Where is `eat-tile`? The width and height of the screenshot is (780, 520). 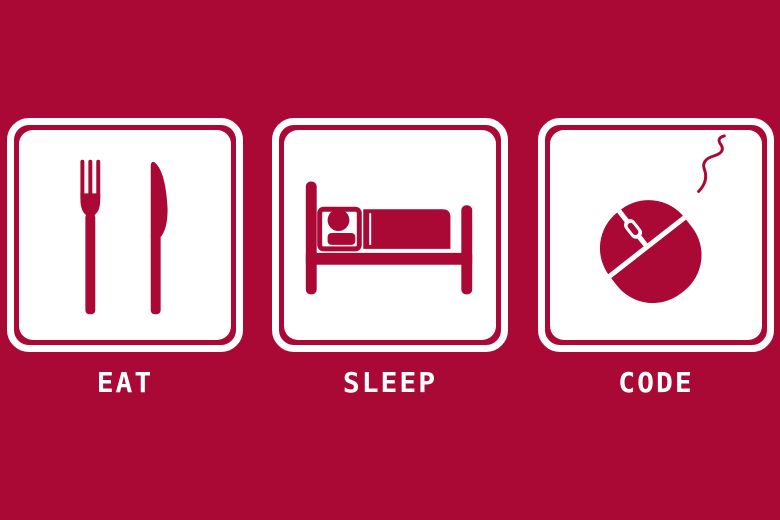 eat-tile is located at coordinates (125, 235).